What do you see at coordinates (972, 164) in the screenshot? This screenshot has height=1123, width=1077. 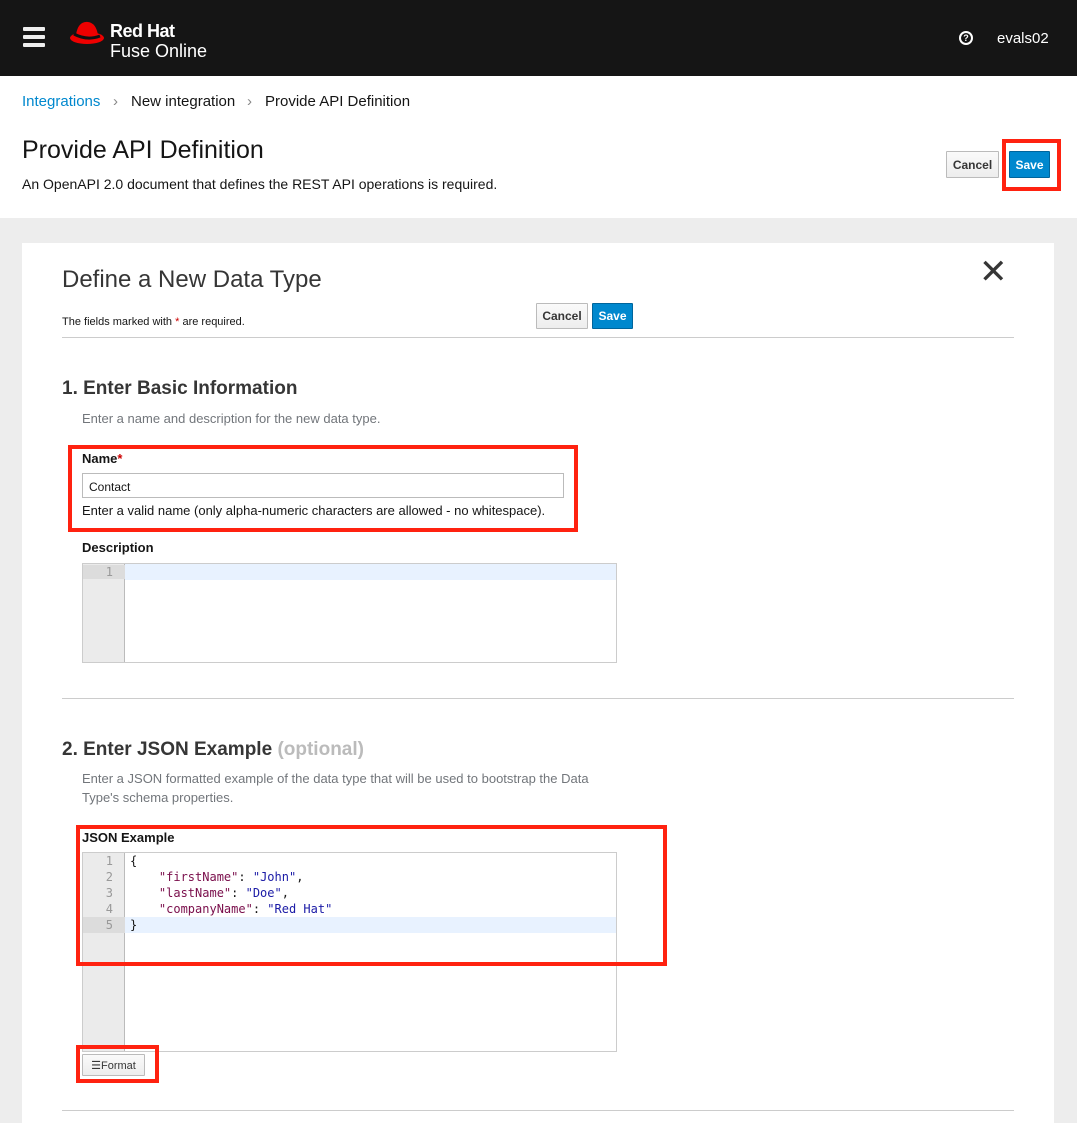 I see `page-cancel-button: Cancel` at bounding box center [972, 164].